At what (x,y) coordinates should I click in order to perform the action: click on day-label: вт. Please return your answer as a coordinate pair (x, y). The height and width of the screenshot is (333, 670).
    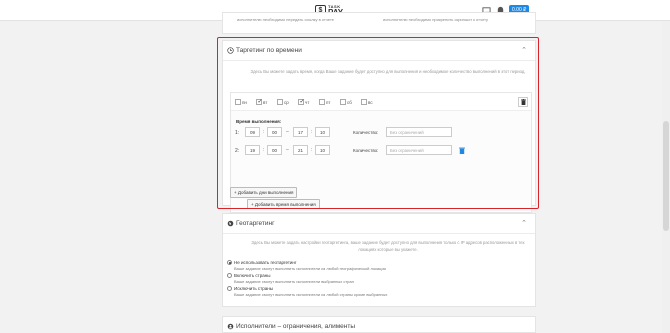
    Looking at the image, I should click on (265, 102).